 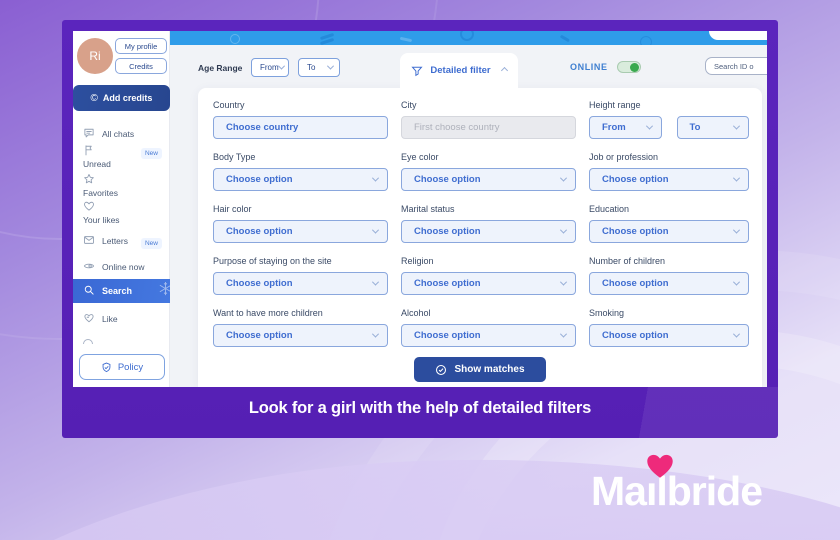 What do you see at coordinates (100, 319) in the screenshot?
I see `sidebar-item-like: Like` at bounding box center [100, 319].